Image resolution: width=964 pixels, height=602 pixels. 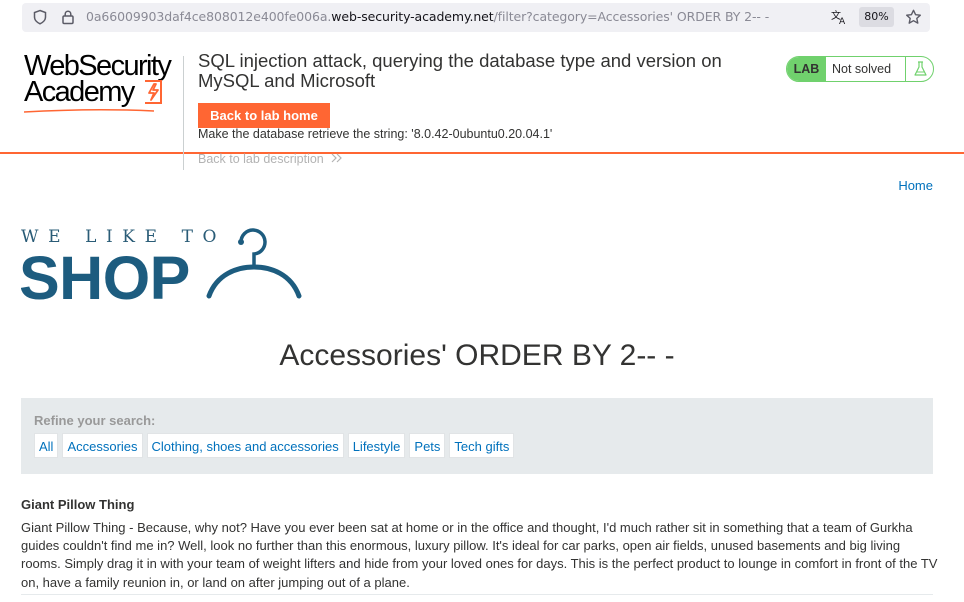 What do you see at coordinates (102, 445) in the screenshot?
I see `category-accessories: Accessories` at bounding box center [102, 445].